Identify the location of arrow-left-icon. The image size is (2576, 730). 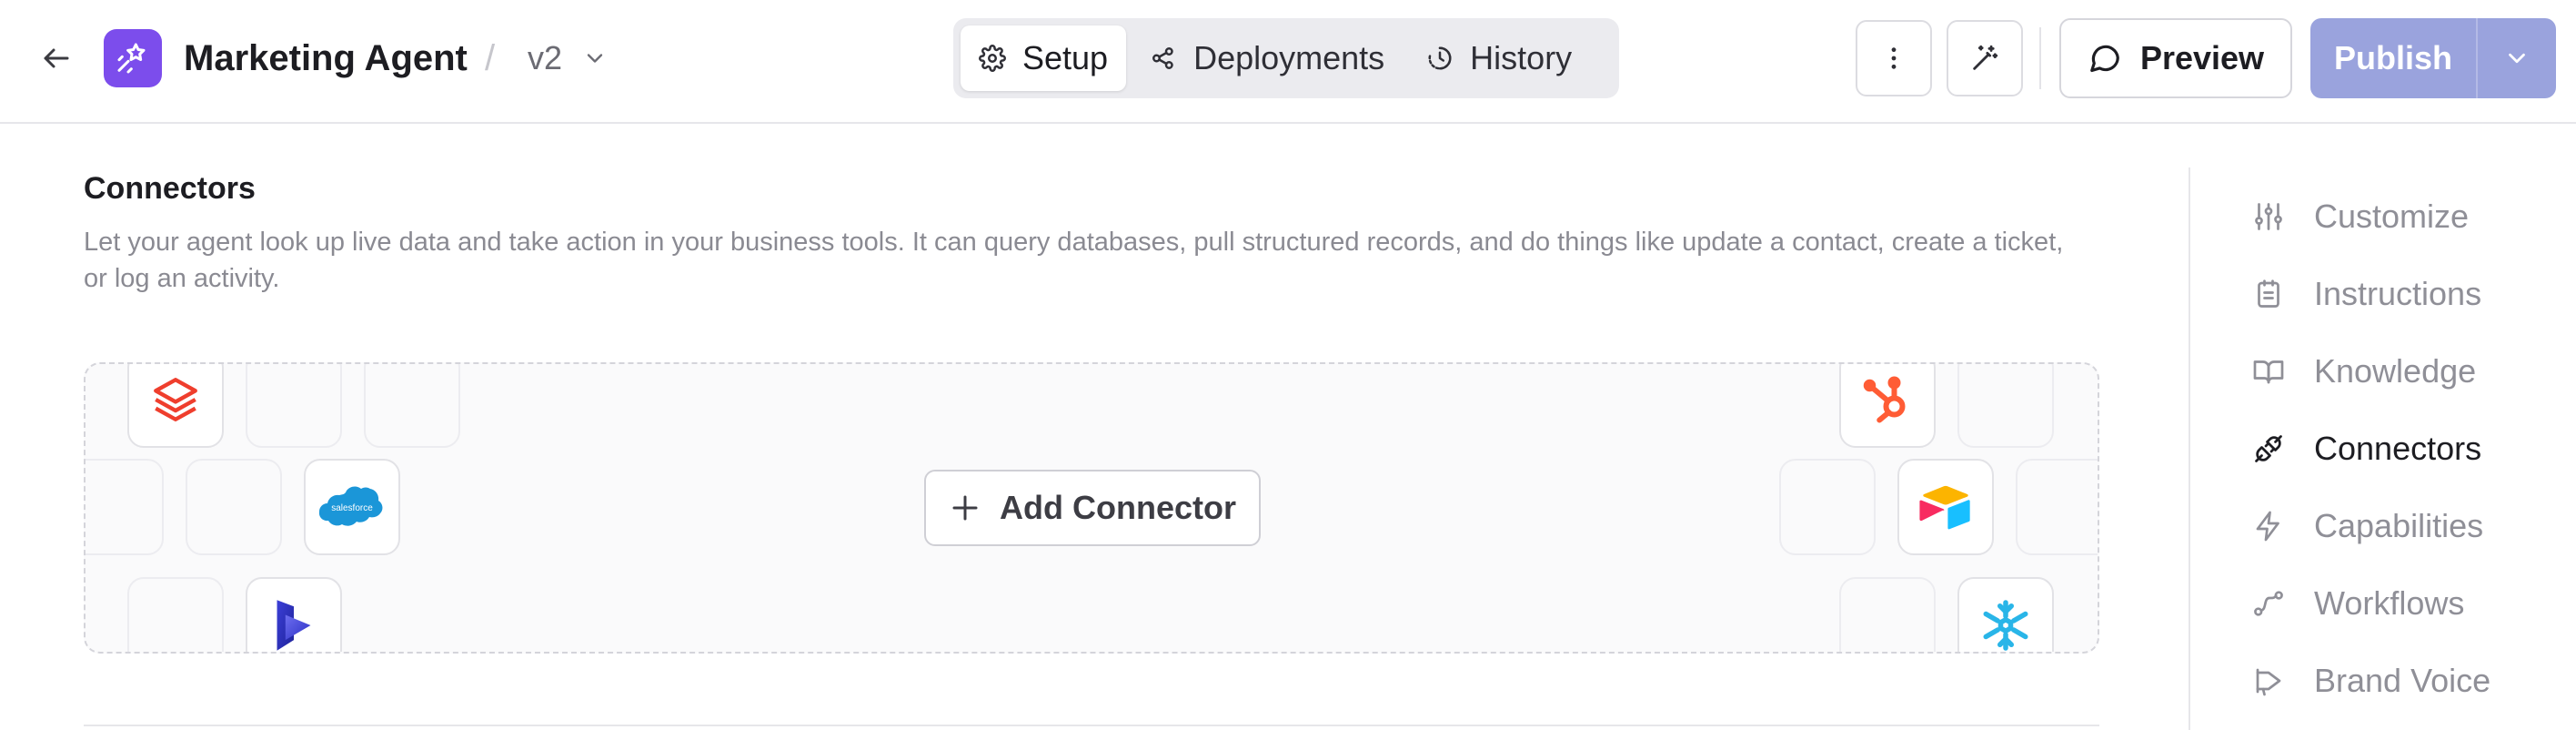
(56, 58).